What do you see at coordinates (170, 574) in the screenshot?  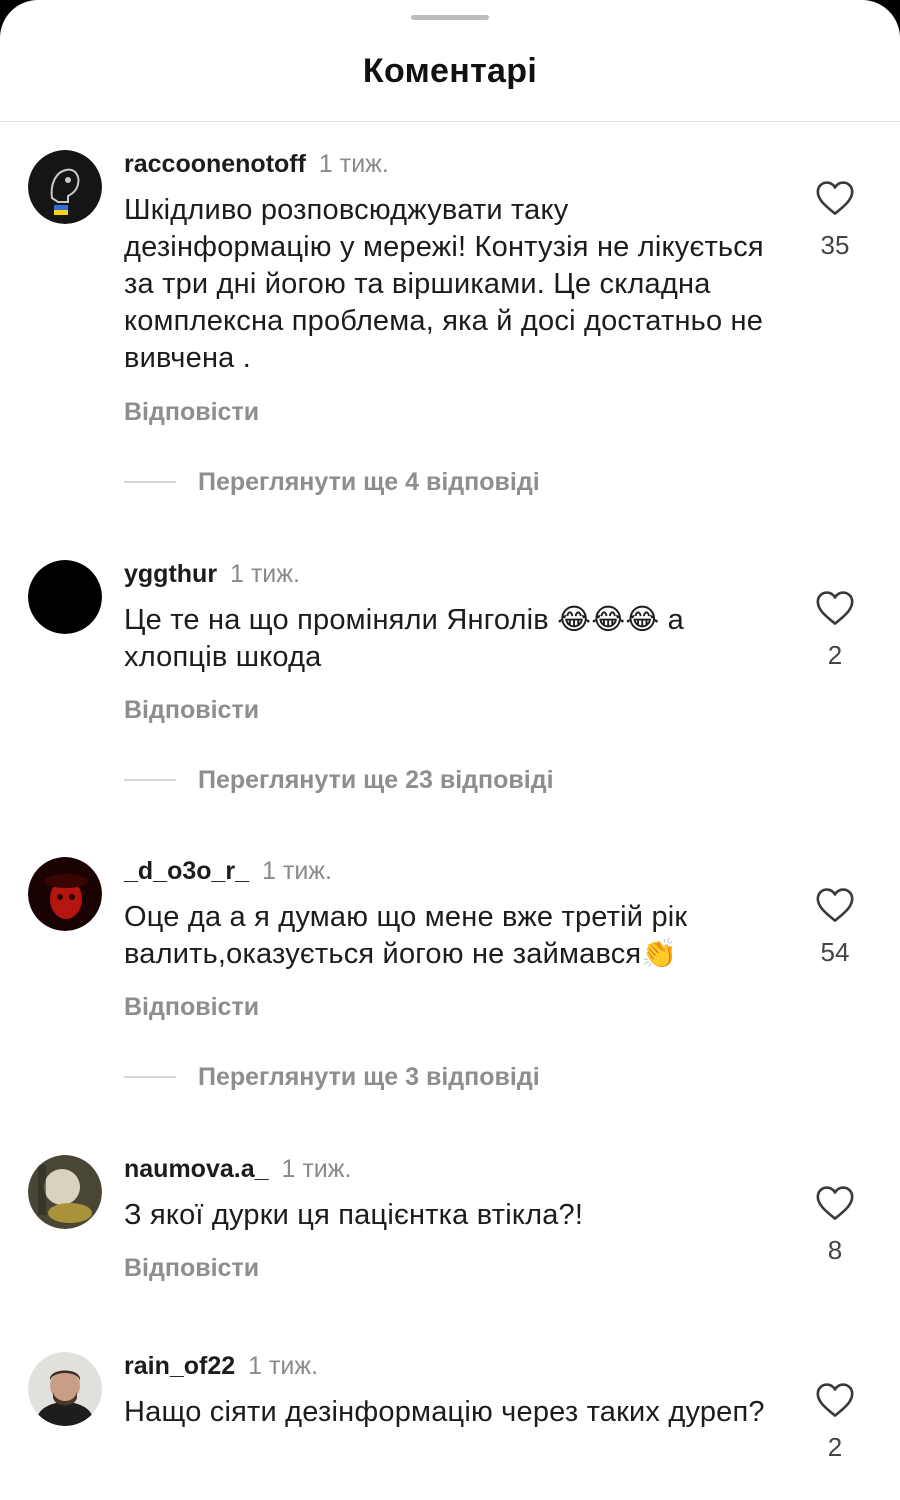 I see `comment-username: yggthur` at bounding box center [170, 574].